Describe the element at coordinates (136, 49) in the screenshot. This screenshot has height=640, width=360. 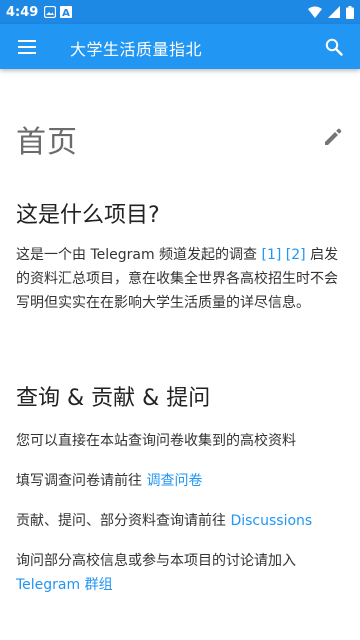
I see `app-title: 大学生活质量指北` at that location.